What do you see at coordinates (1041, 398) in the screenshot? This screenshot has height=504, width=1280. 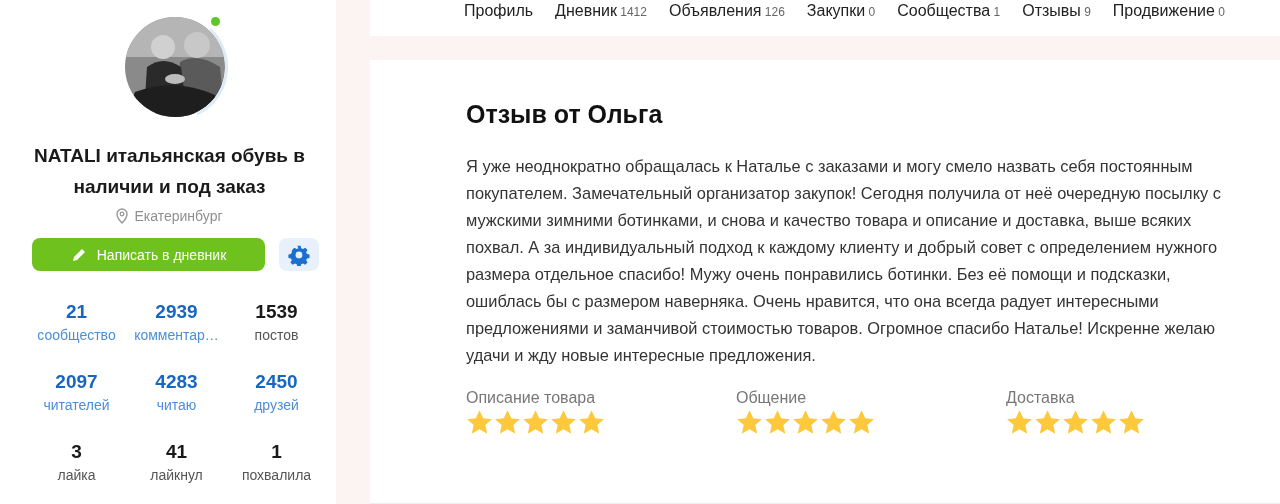 I see `rating-label: Доставка` at bounding box center [1041, 398].